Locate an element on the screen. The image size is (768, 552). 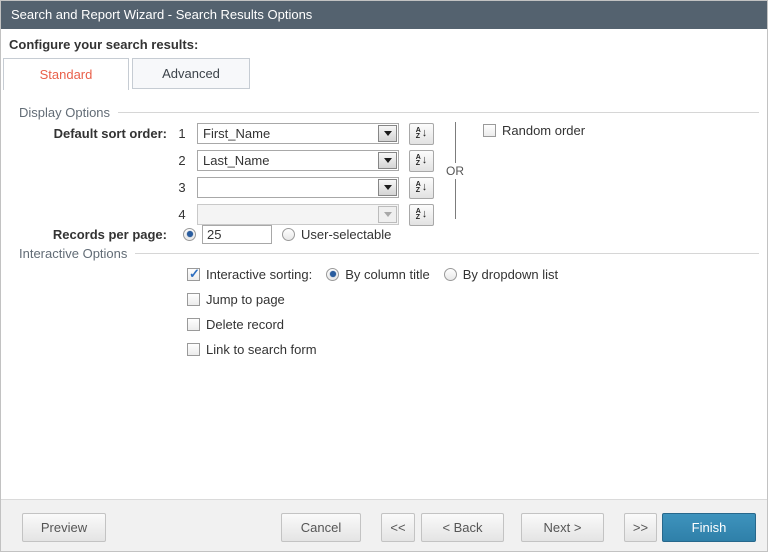
user-selectable-radio is located at coordinates (288, 234).